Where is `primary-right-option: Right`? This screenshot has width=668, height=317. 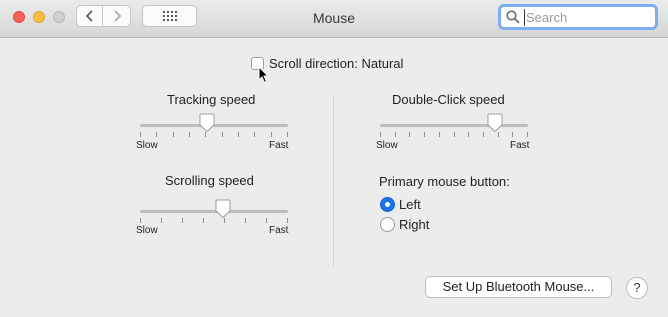 primary-right-option: Right is located at coordinates (404, 224).